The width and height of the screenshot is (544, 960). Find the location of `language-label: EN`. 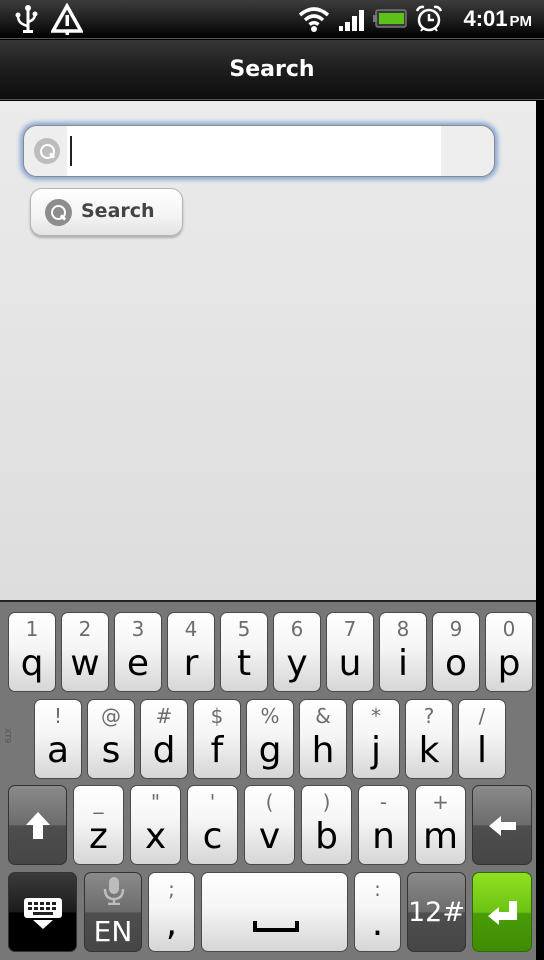

language-label: EN is located at coordinates (113, 931).